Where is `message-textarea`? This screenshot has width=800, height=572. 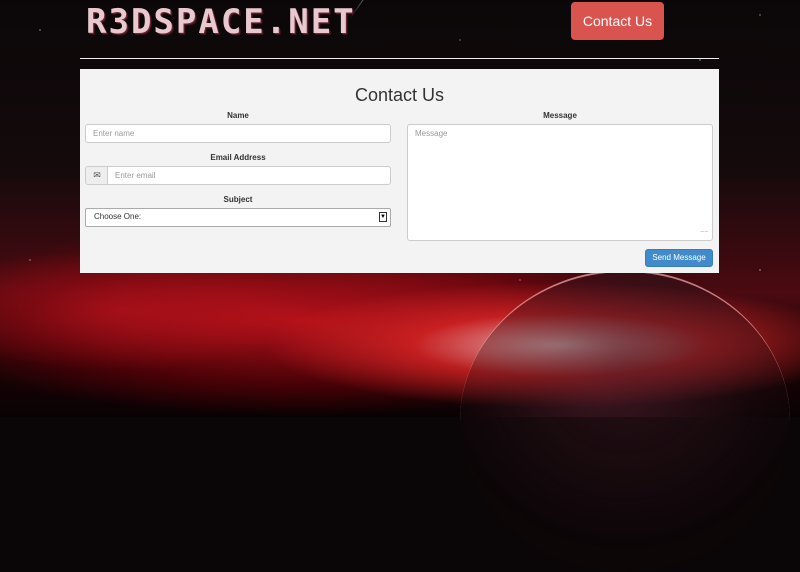 message-textarea is located at coordinates (560, 182).